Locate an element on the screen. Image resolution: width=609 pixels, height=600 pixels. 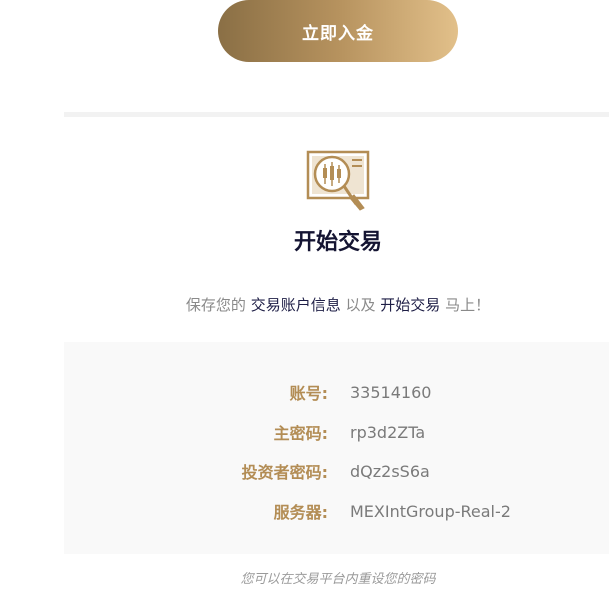
chart-magnifier-icon is located at coordinates (338, 180).